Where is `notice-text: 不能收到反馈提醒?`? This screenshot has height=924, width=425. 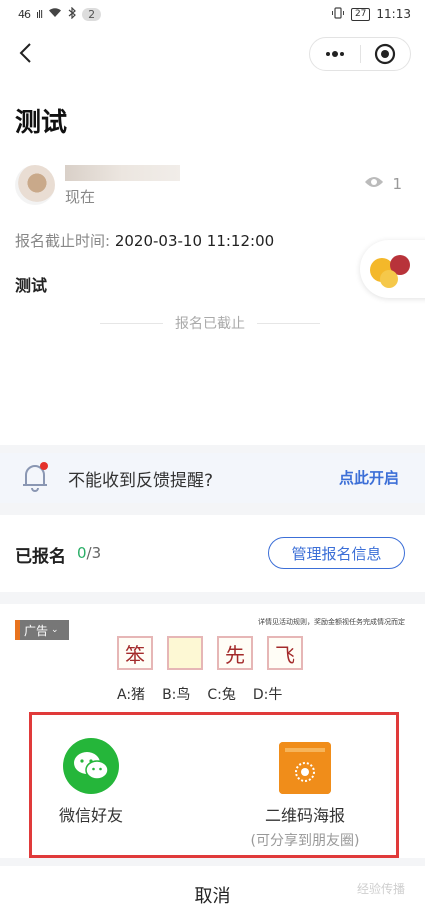 notice-text: 不能收到反馈提醒? is located at coordinates (141, 481).